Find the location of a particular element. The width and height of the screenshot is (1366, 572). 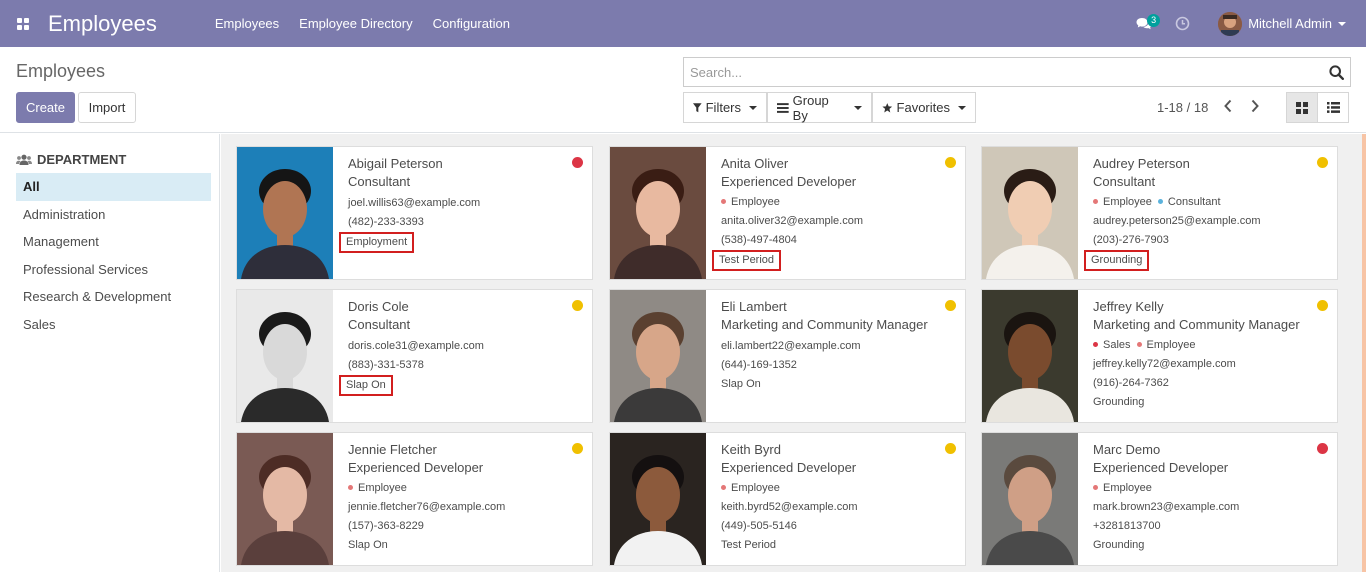

menu-employees: Employees is located at coordinates (247, 23).